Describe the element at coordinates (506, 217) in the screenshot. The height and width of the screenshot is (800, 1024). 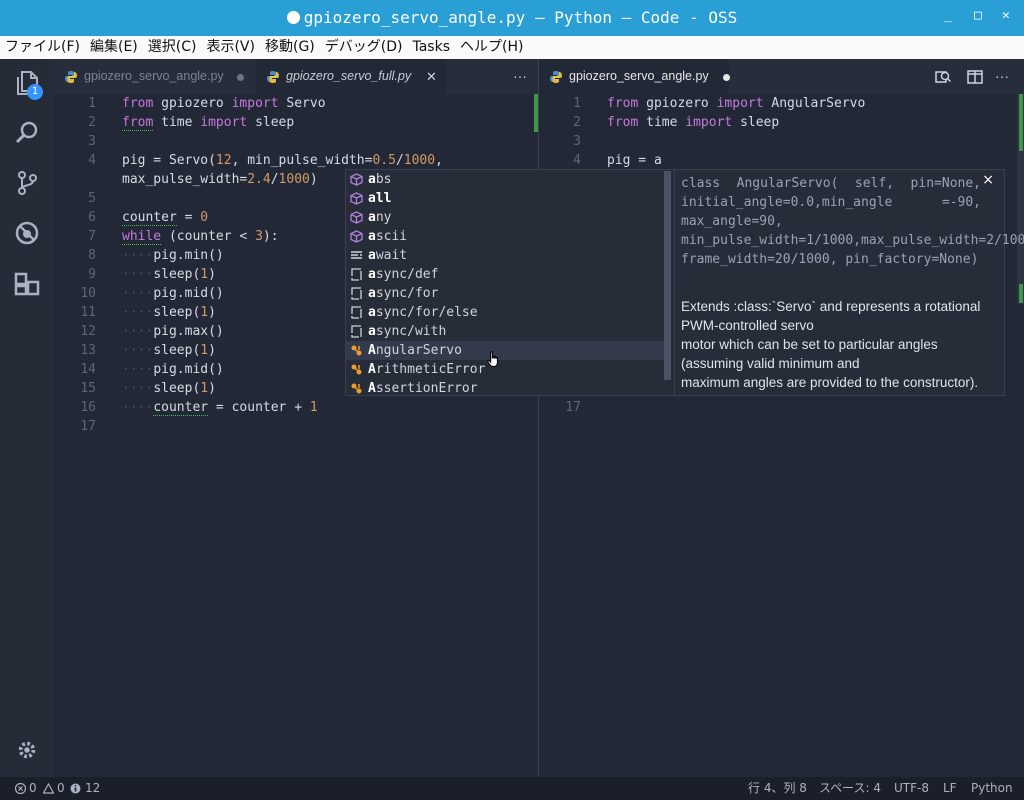
I see `suggest-item: any` at that location.